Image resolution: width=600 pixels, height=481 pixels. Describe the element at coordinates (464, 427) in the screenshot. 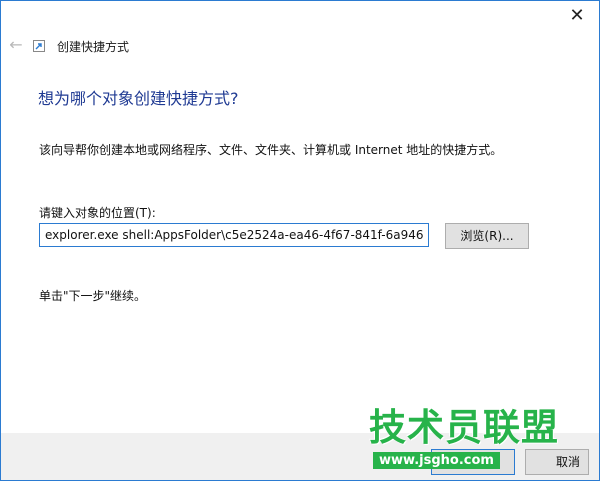

I see `watermark-title: 技术员联盟` at that location.